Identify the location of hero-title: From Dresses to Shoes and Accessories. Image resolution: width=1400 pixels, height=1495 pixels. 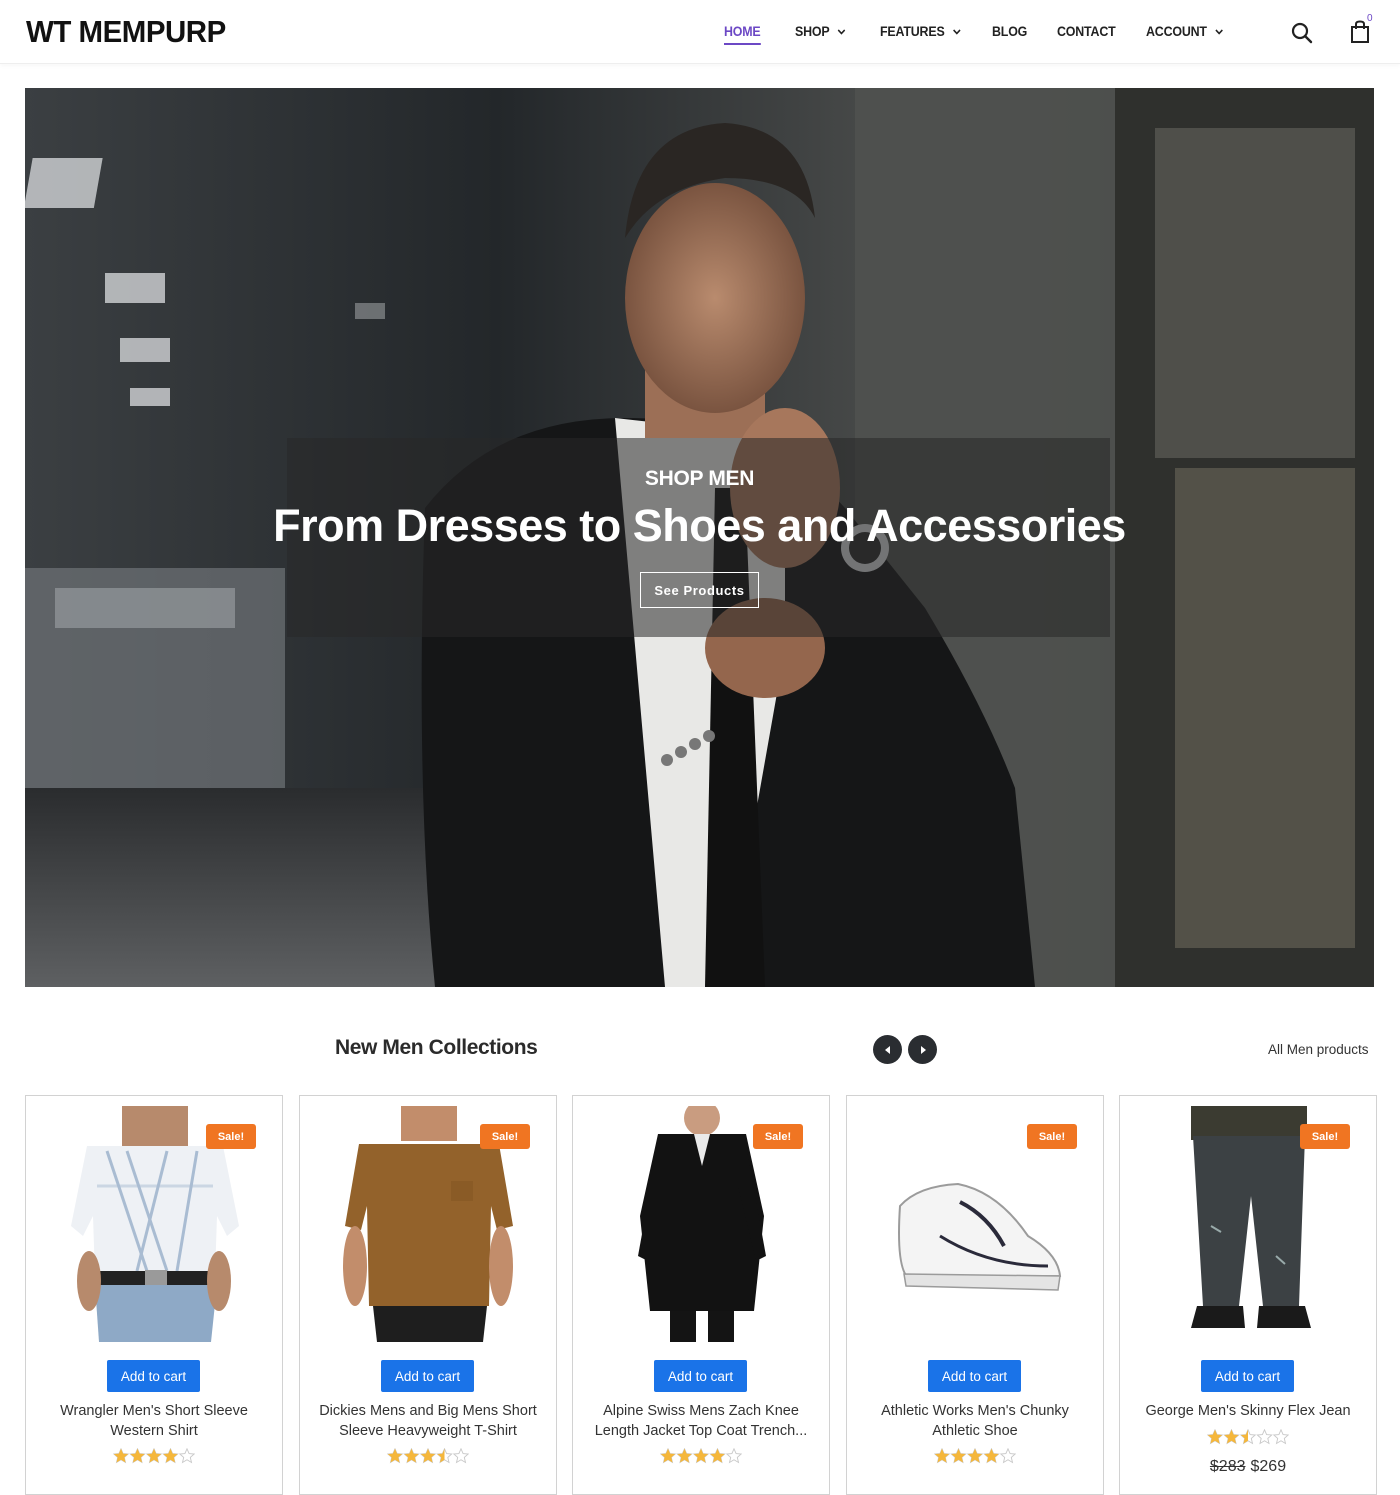
(699, 525).